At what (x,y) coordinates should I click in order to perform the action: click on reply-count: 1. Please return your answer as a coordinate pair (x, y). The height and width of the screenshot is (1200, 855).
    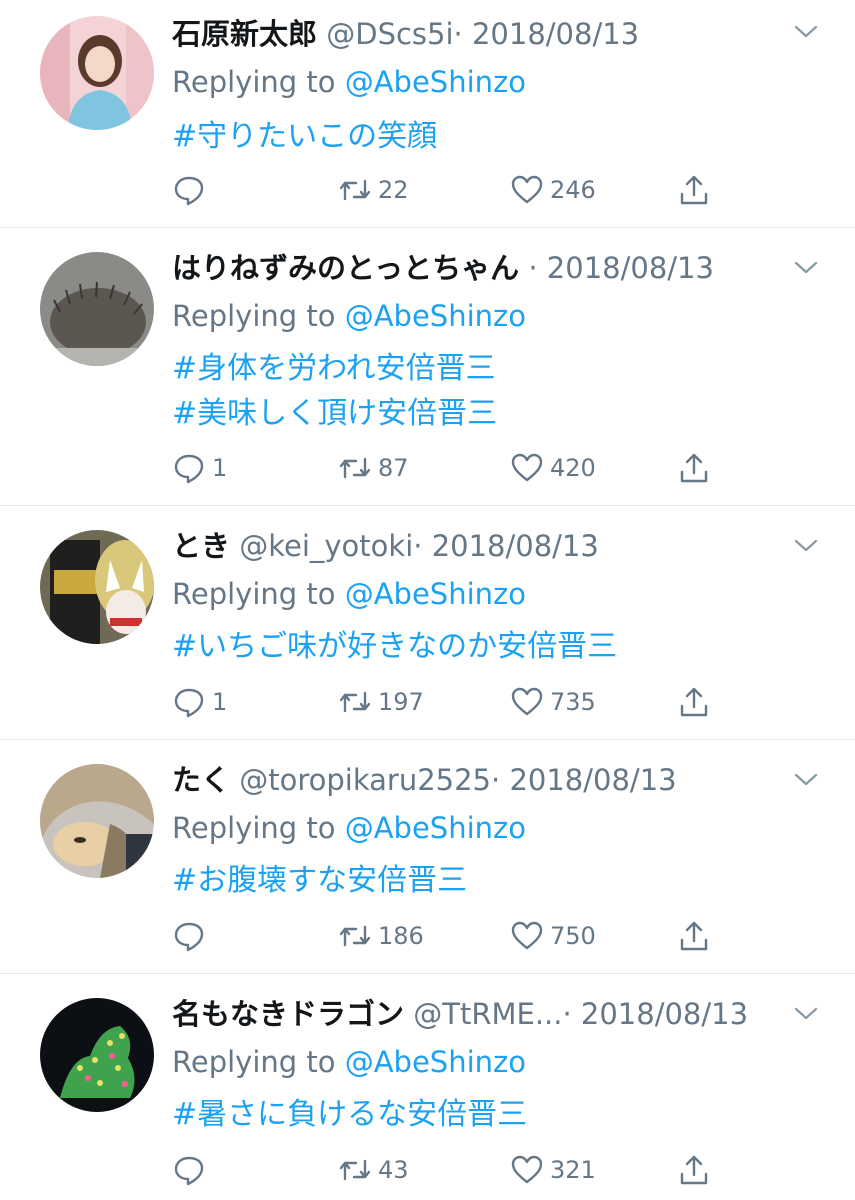
    Looking at the image, I should click on (220, 468).